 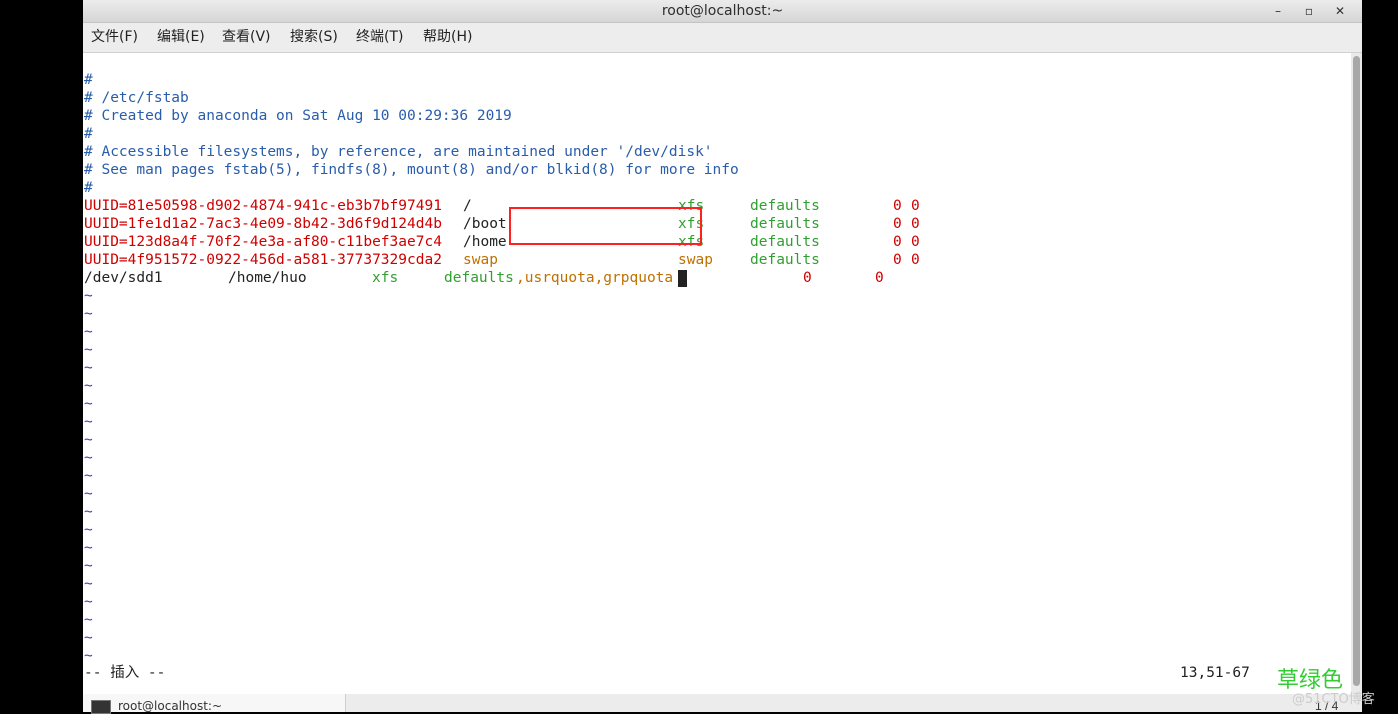 I want to click on menu-terminal: 终端(T), so click(x=379, y=37).